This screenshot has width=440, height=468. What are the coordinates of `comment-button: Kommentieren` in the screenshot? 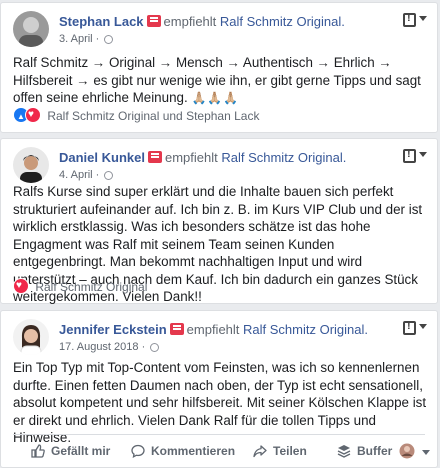 It's located at (183, 451).